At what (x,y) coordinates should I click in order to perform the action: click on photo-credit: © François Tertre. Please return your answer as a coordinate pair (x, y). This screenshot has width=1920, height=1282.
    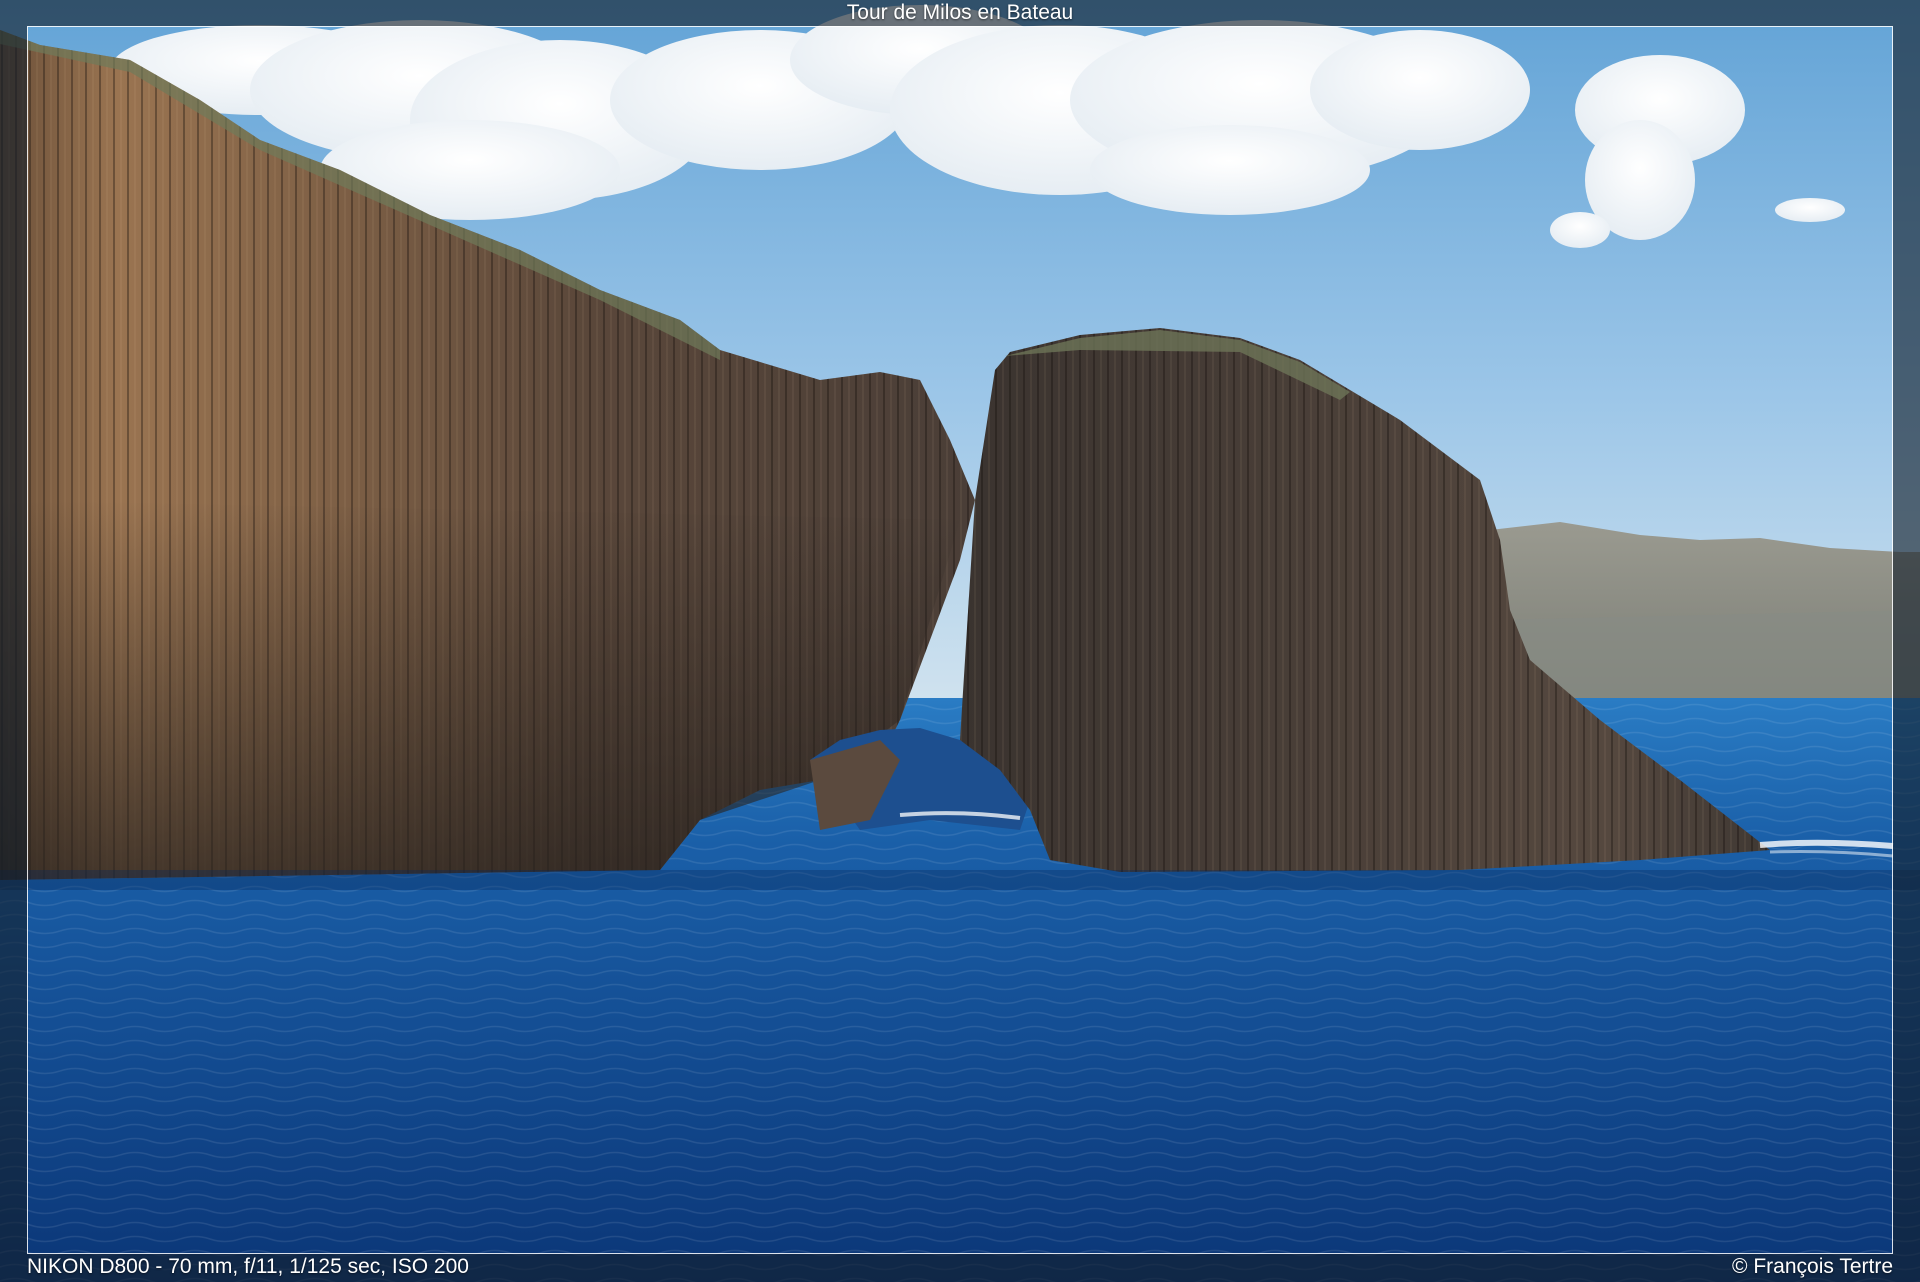
    Looking at the image, I should click on (1812, 1266).